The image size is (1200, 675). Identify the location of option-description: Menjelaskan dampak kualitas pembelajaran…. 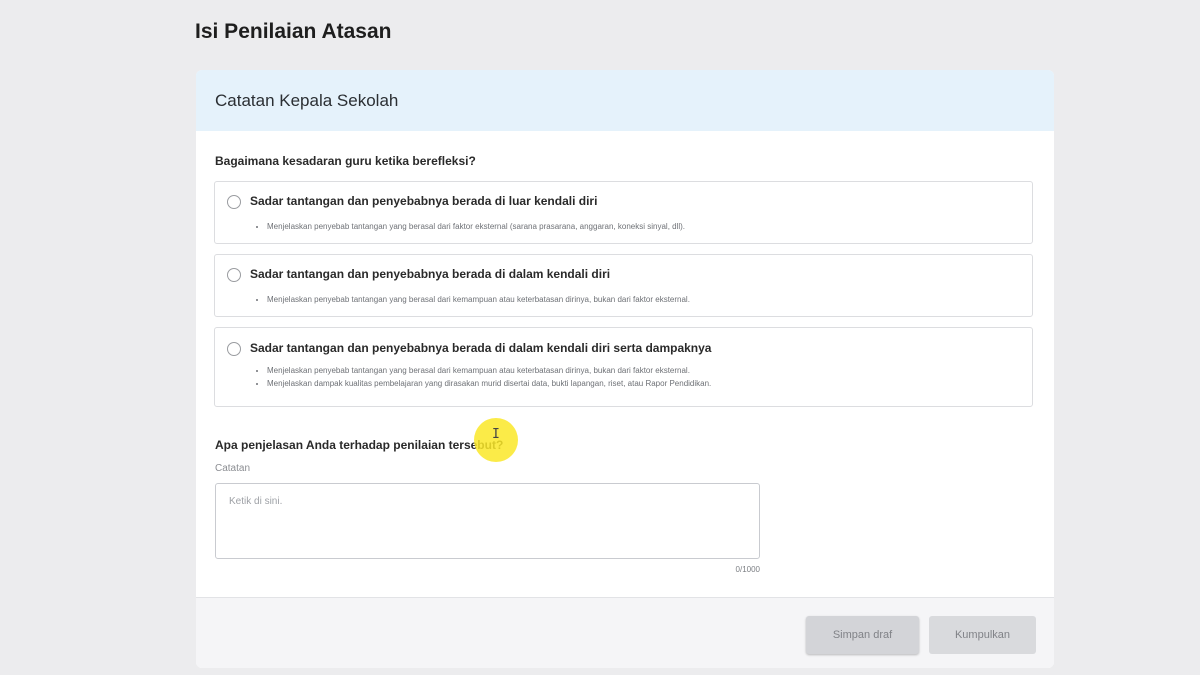
(489, 383).